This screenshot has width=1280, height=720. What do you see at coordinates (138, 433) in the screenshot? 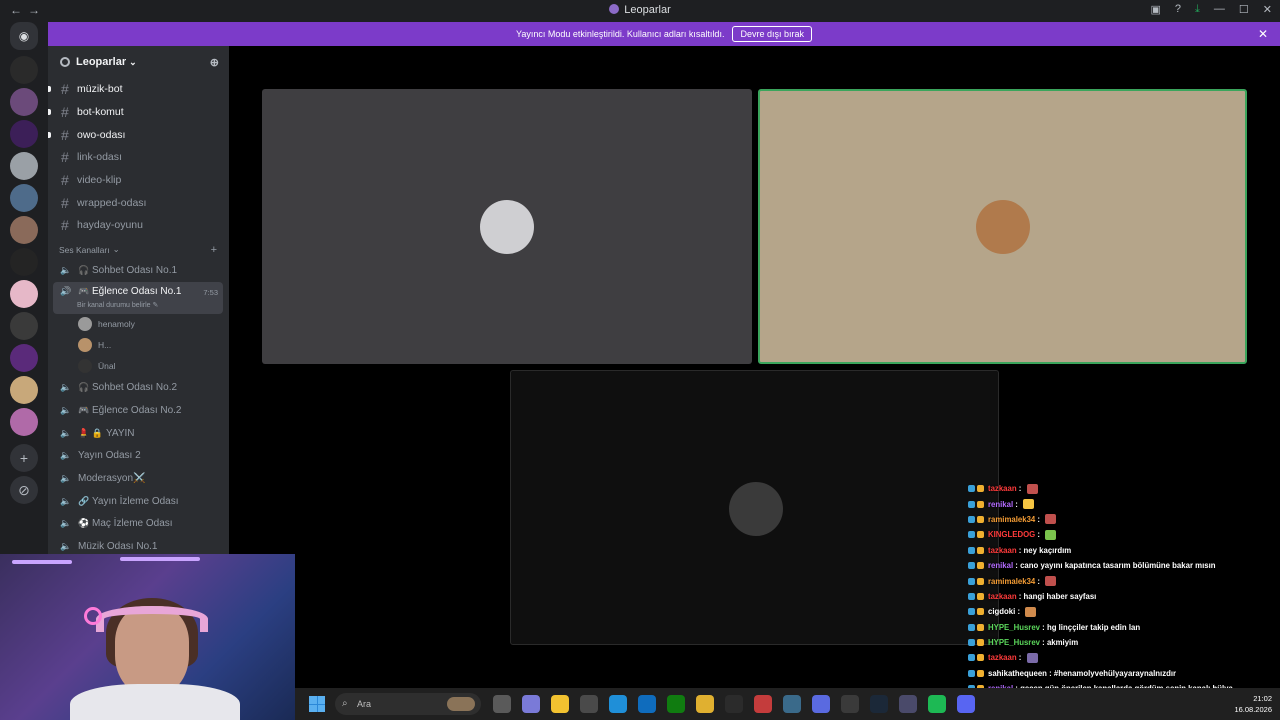
I see `voice-channel: 🔈 💄 🔒 YAYIN` at bounding box center [138, 433].